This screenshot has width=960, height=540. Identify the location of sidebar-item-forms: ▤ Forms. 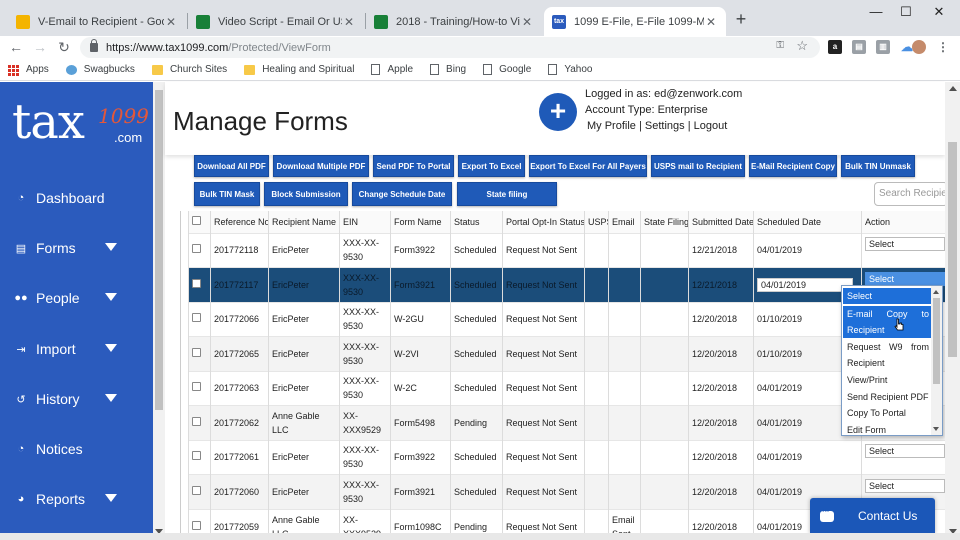
(79, 248).